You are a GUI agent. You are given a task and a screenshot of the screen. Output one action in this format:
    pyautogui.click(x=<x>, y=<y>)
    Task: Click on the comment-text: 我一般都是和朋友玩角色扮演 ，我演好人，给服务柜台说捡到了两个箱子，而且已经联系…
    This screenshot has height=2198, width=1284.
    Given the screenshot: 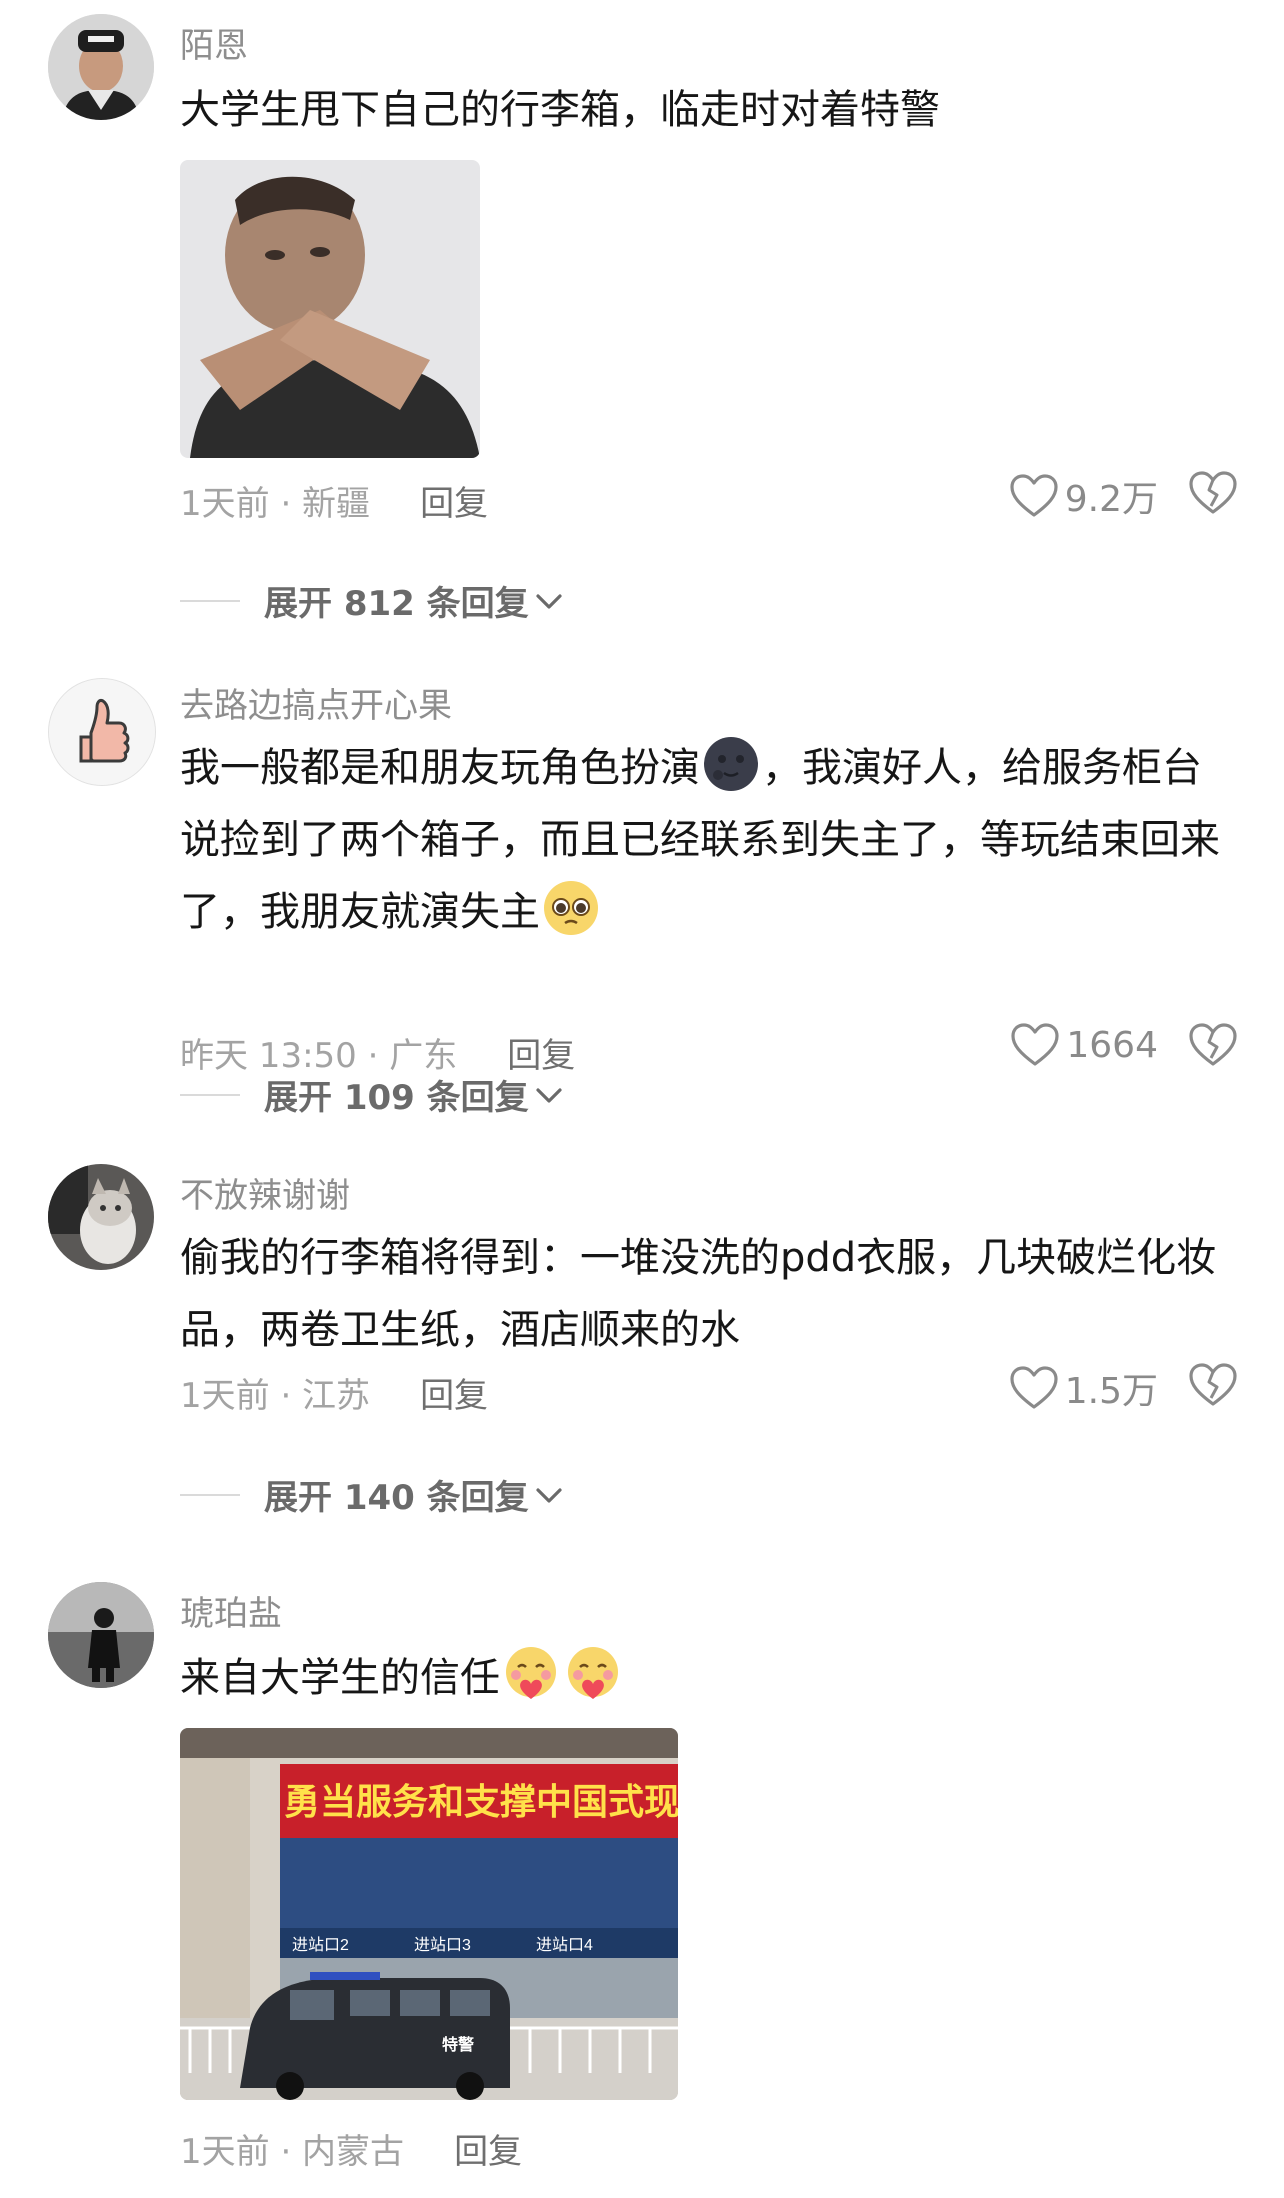 What is the action you would take?
    pyautogui.click(x=710, y=840)
    